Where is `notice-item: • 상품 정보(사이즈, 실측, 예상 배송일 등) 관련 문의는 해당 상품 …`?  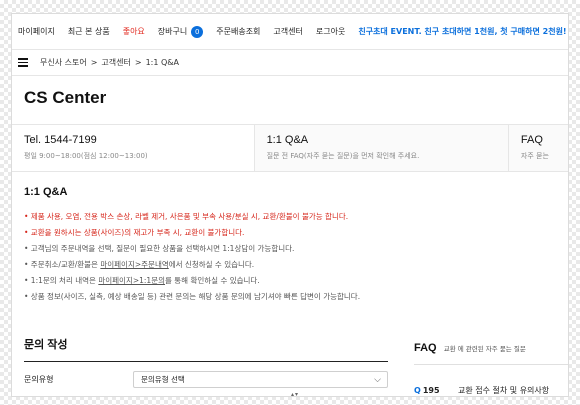
notice-item: • 상품 정보(사이즈, 실측, 예상 배송일 등) 관련 문의는 해당 상품 … is located at coordinates (192, 296).